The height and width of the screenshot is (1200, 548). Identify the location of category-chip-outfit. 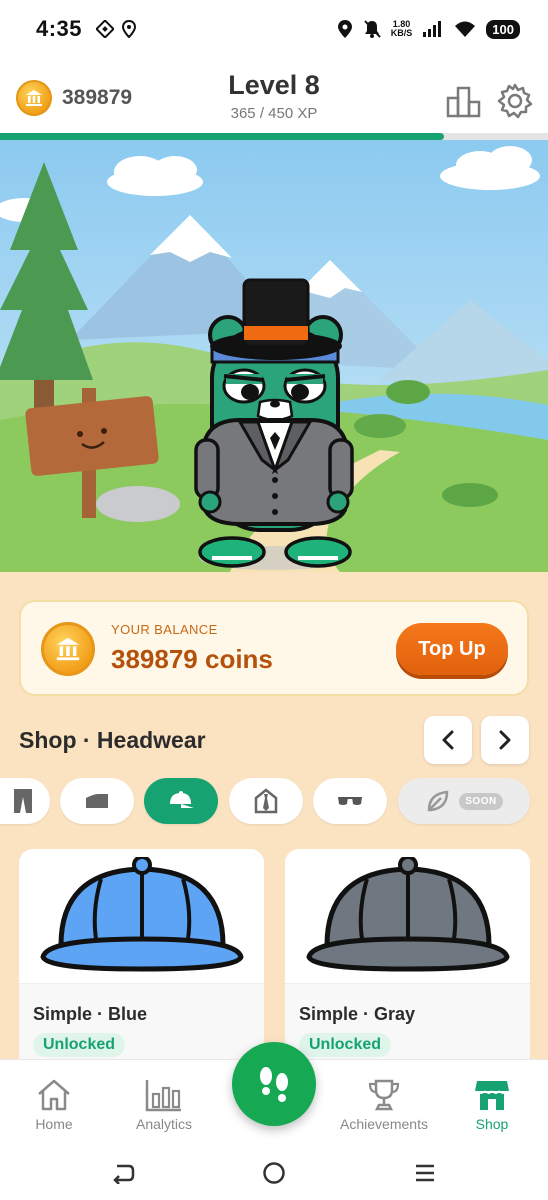
(266, 801).